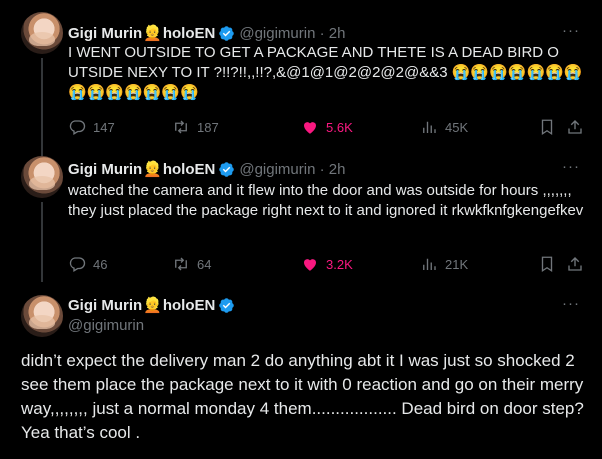 The height and width of the screenshot is (459, 602). What do you see at coordinates (195, 127) in the screenshot?
I see `retweet-button: 187` at bounding box center [195, 127].